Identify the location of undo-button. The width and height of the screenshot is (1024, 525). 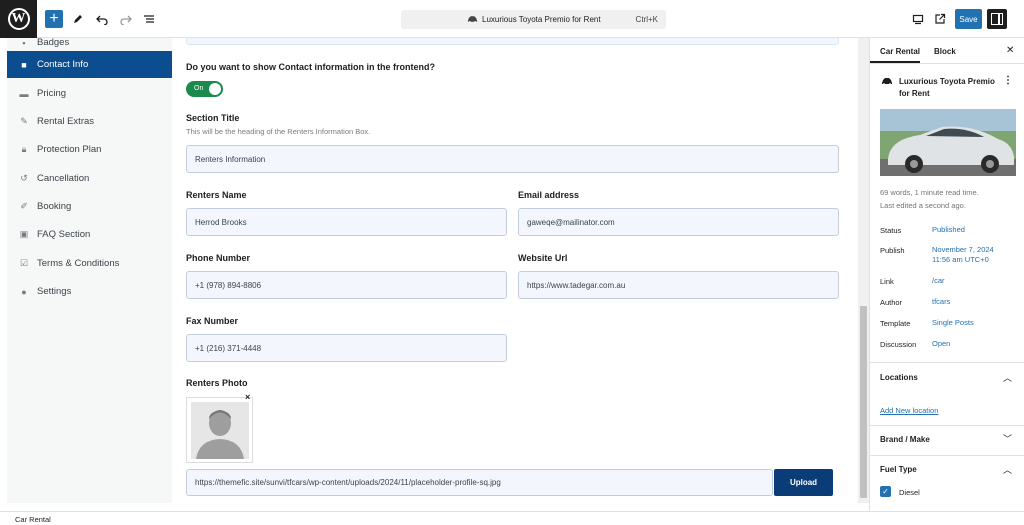
(102, 19).